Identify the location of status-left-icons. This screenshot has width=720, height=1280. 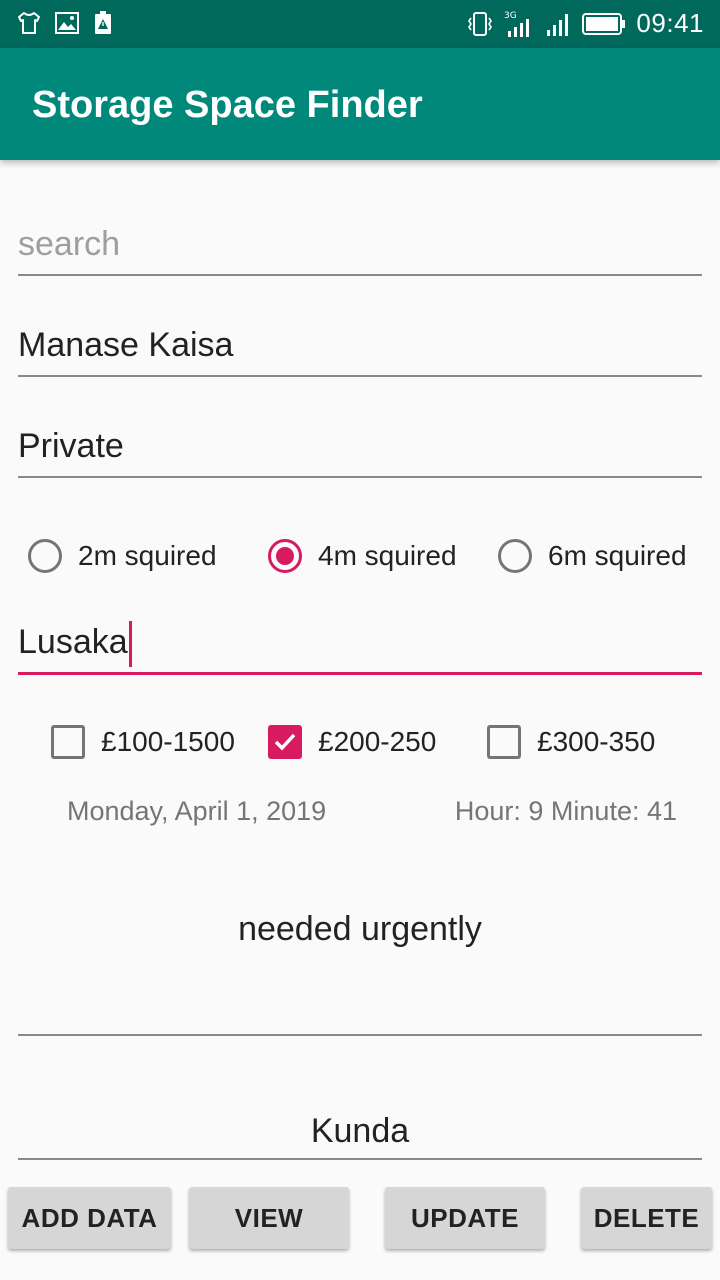
(65, 23).